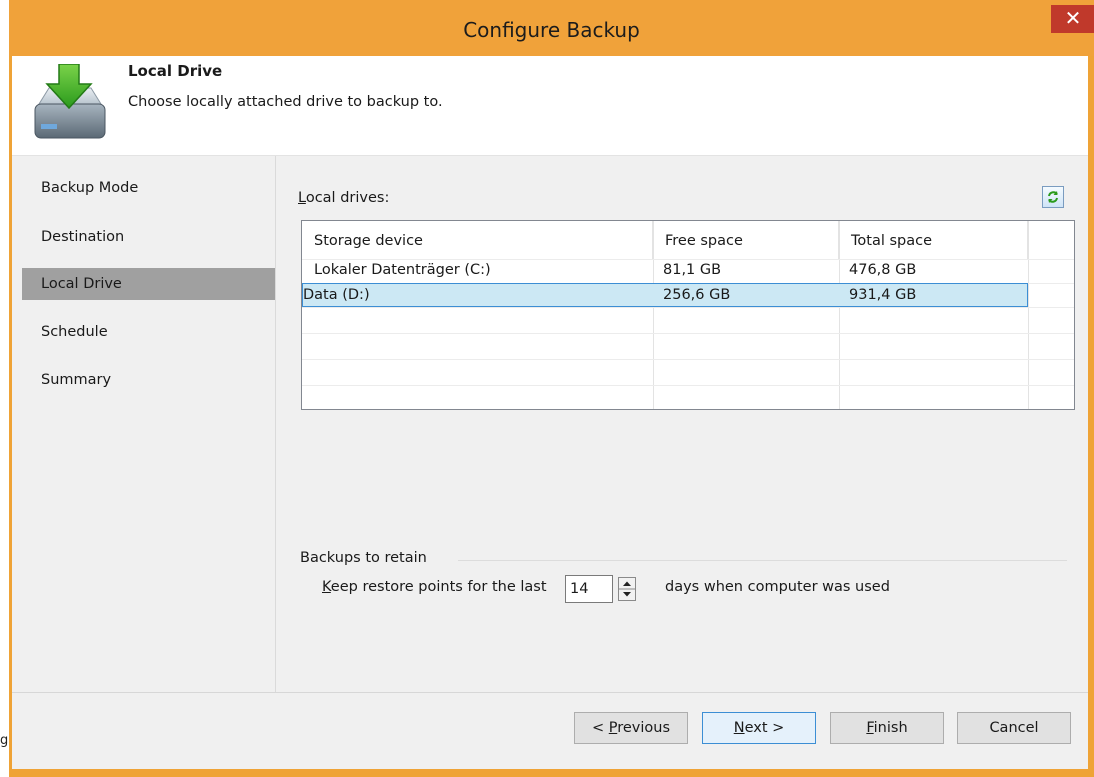  Describe the element at coordinates (148, 332) in the screenshot. I see `nav-item-schedule: Schedule` at that location.